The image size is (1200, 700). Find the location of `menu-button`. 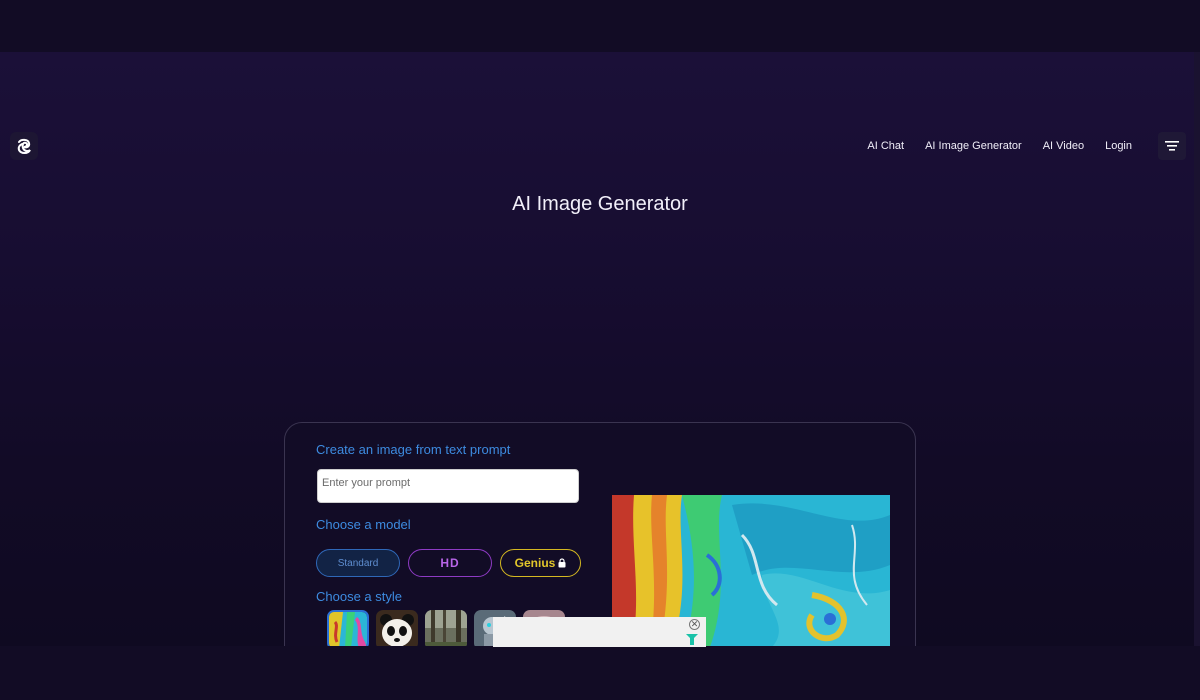

menu-button is located at coordinates (1172, 146).